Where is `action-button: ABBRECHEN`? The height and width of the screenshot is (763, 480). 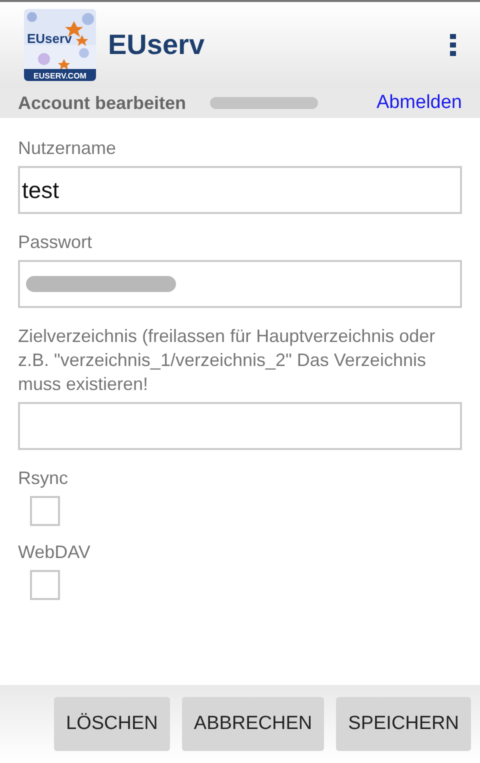 action-button: ABBRECHEN is located at coordinates (253, 724).